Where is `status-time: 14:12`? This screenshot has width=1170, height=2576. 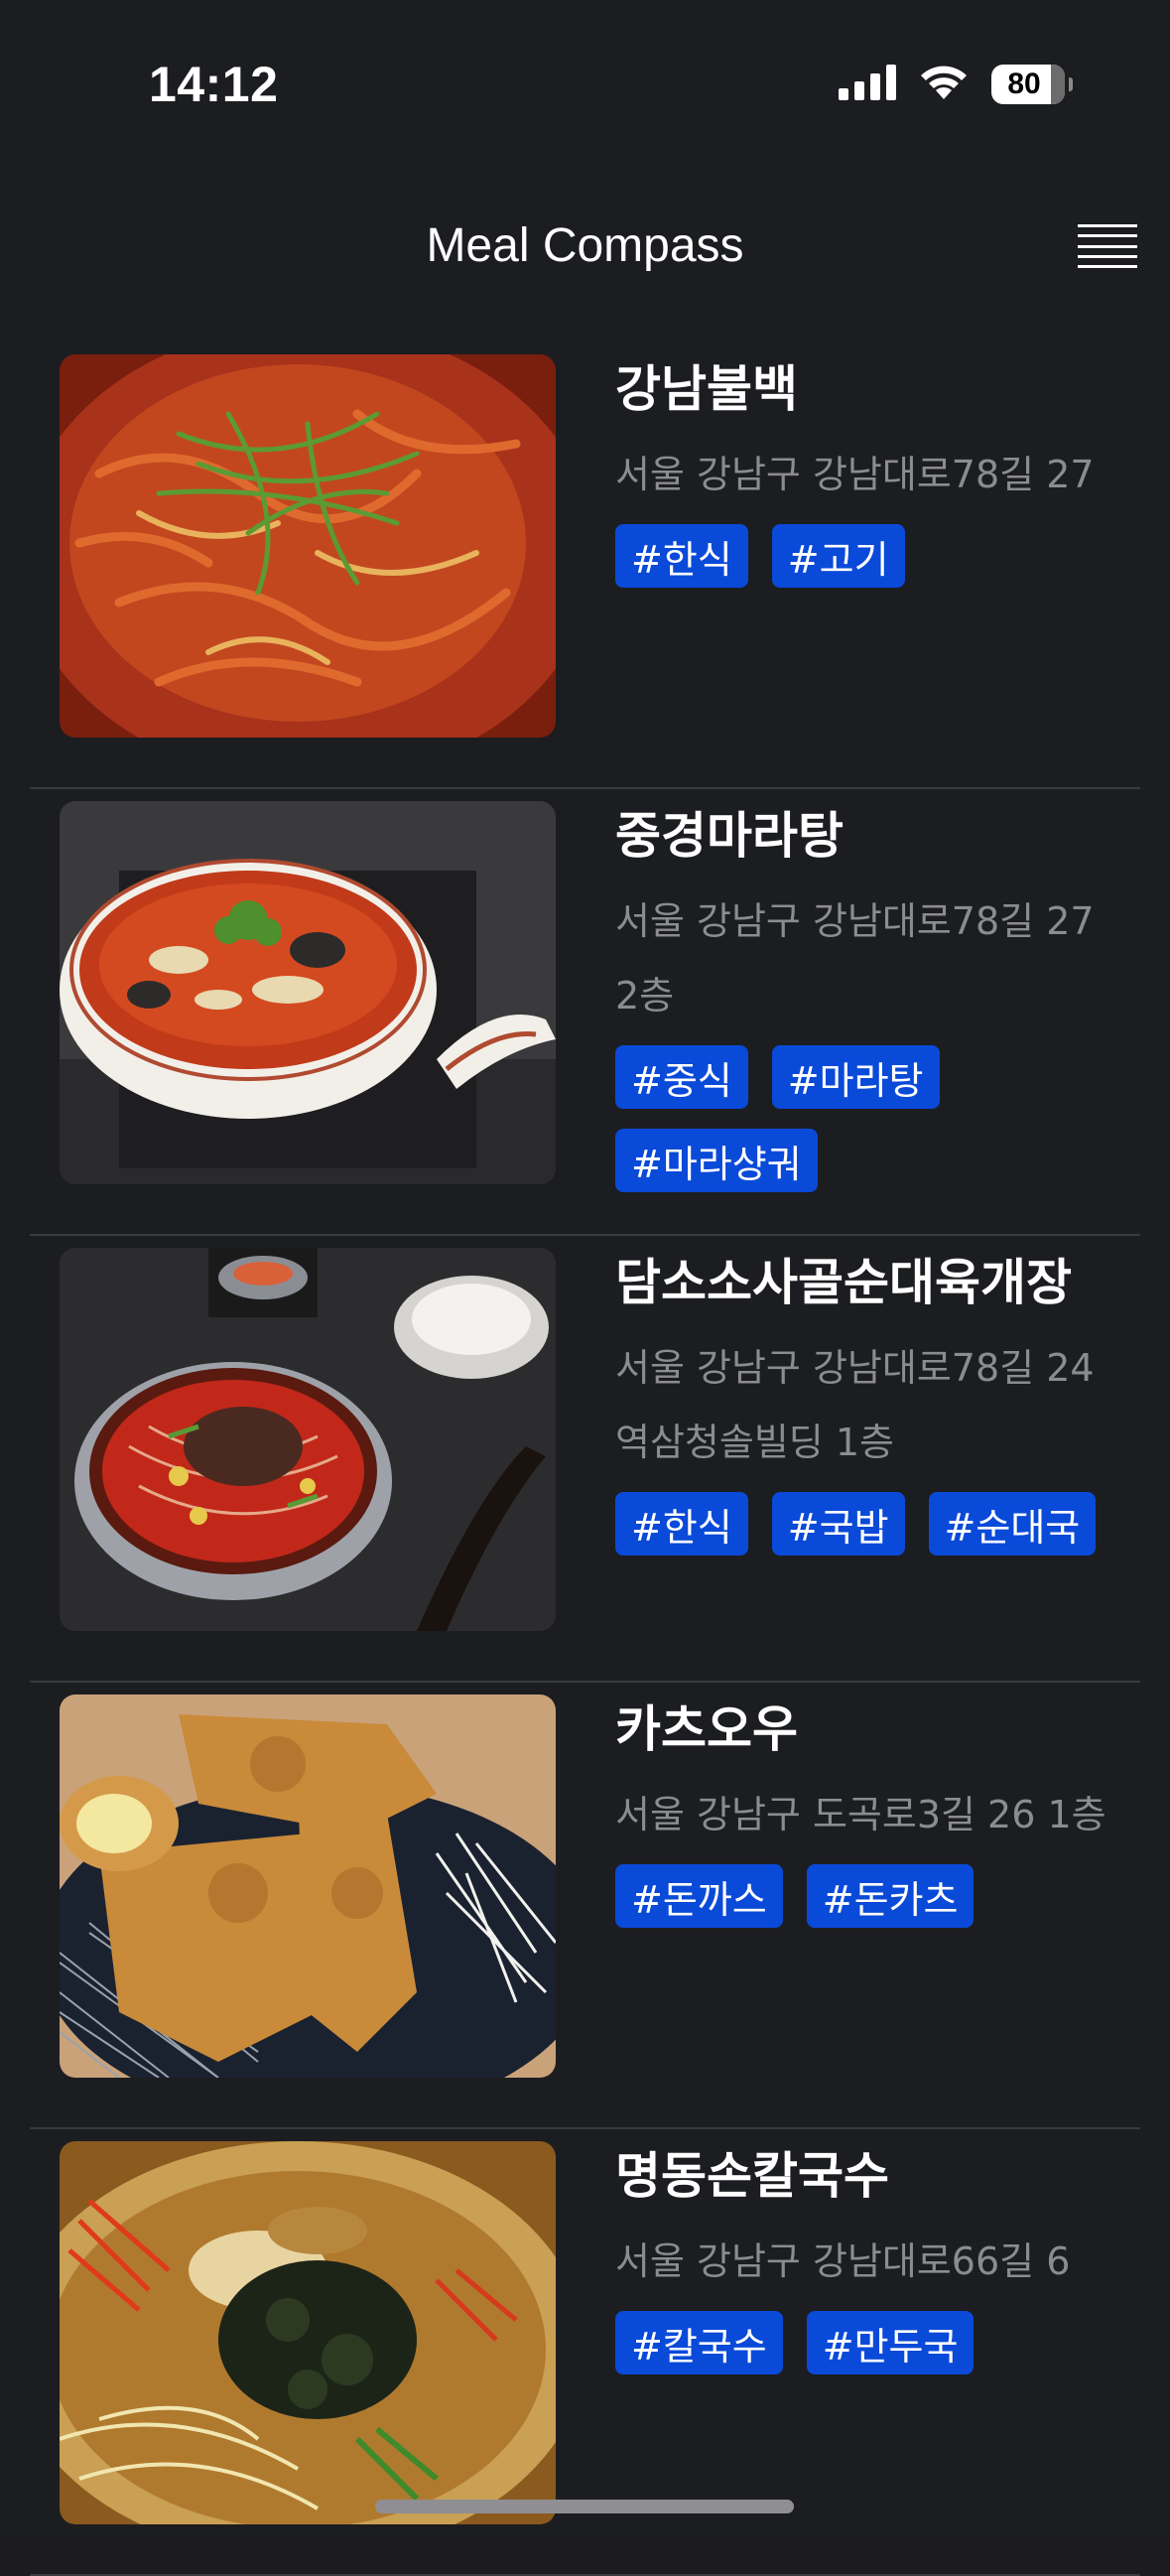
status-time: 14:12 is located at coordinates (214, 84).